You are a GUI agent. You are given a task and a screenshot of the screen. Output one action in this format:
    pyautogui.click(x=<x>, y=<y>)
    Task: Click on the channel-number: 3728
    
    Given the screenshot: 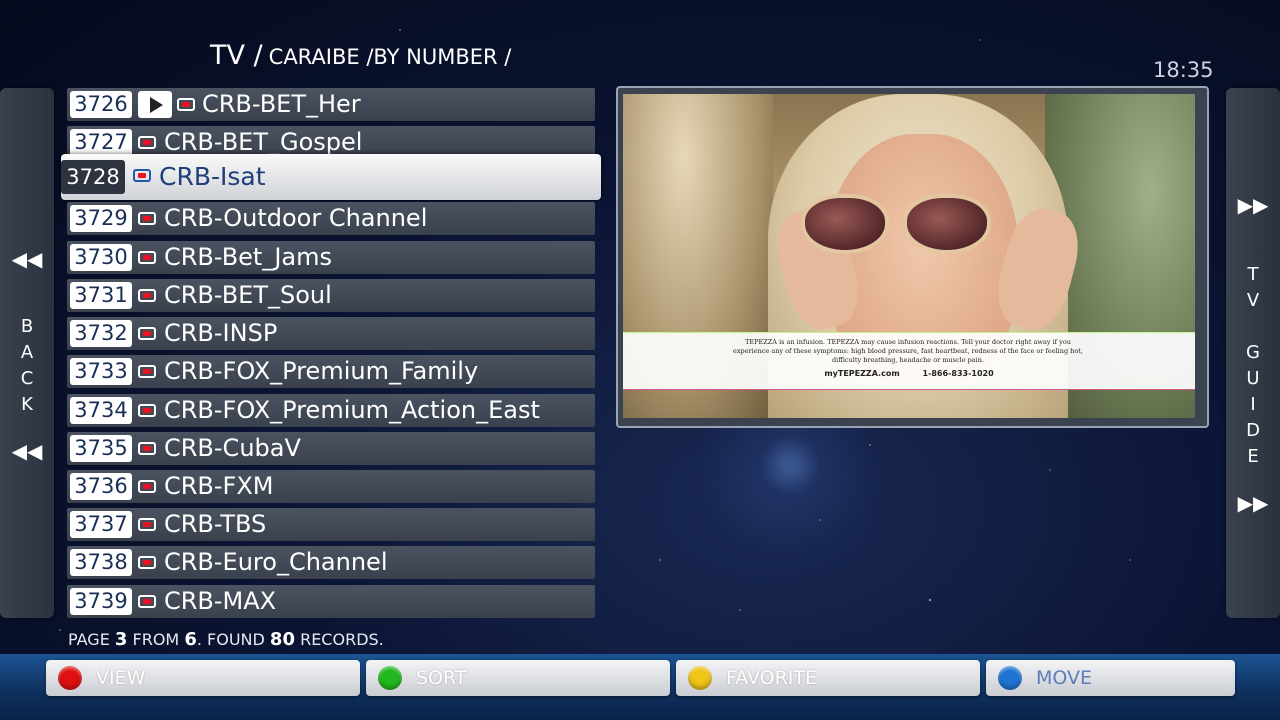 What is the action you would take?
    pyautogui.click(x=93, y=177)
    